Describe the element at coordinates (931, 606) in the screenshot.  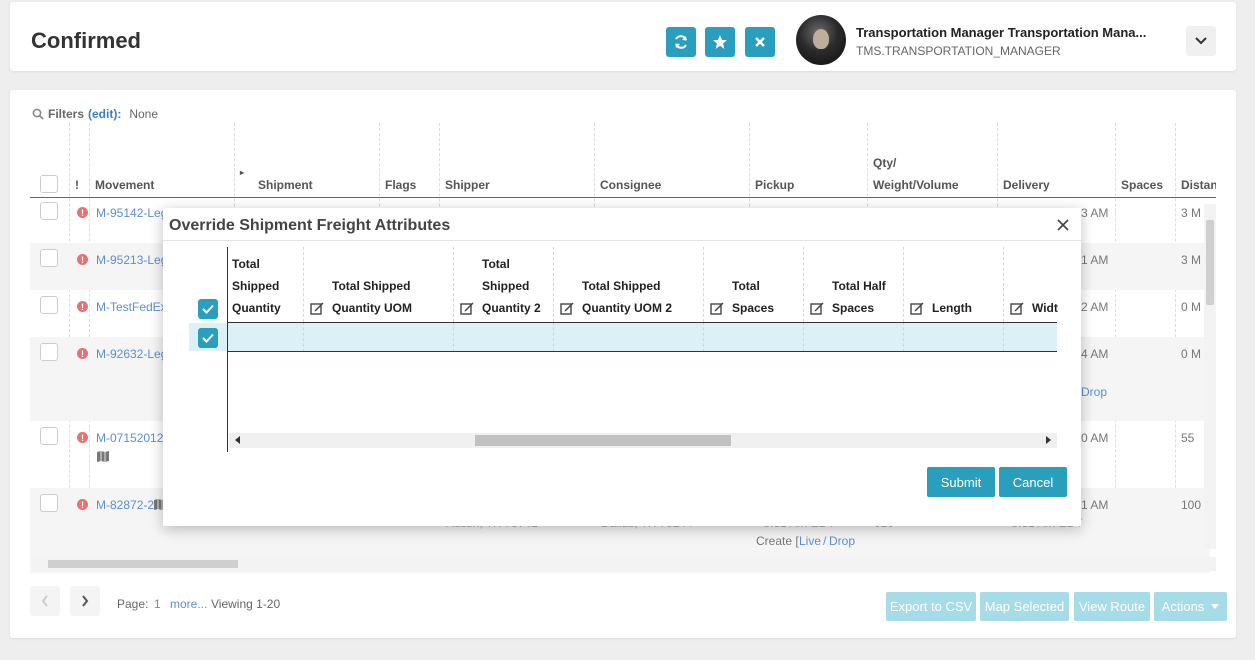
I see `export-csv-button: Export to CSV` at that location.